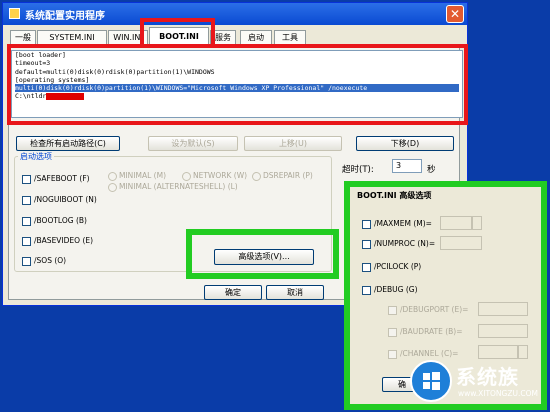 The width and height of the screenshot is (550, 412). I want to click on minimal-altshell-radio, so click(112, 187).